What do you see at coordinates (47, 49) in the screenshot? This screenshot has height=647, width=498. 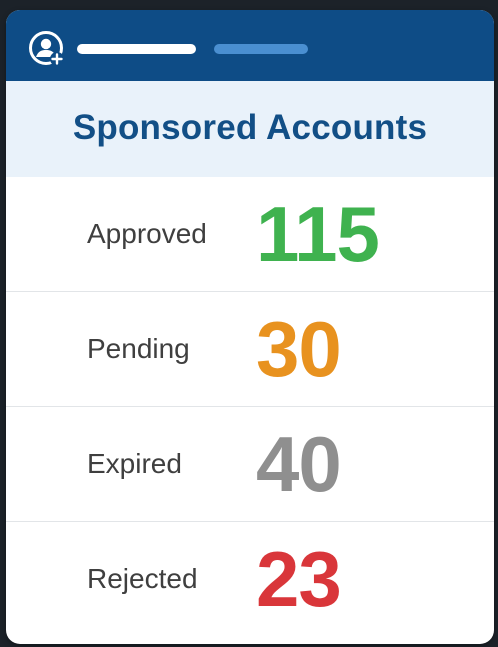 I see `user-add-icon` at bounding box center [47, 49].